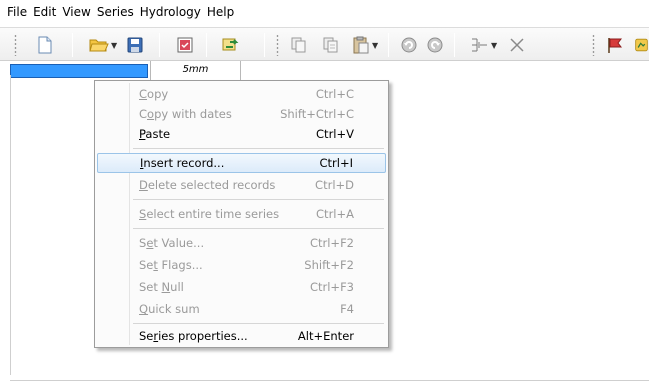 This screenshot has height=391, width=649. What do you see at coordinates (154, 94) in the screenshot?
I see `menu-item-label: Copy` at bounding box center [154, 94].